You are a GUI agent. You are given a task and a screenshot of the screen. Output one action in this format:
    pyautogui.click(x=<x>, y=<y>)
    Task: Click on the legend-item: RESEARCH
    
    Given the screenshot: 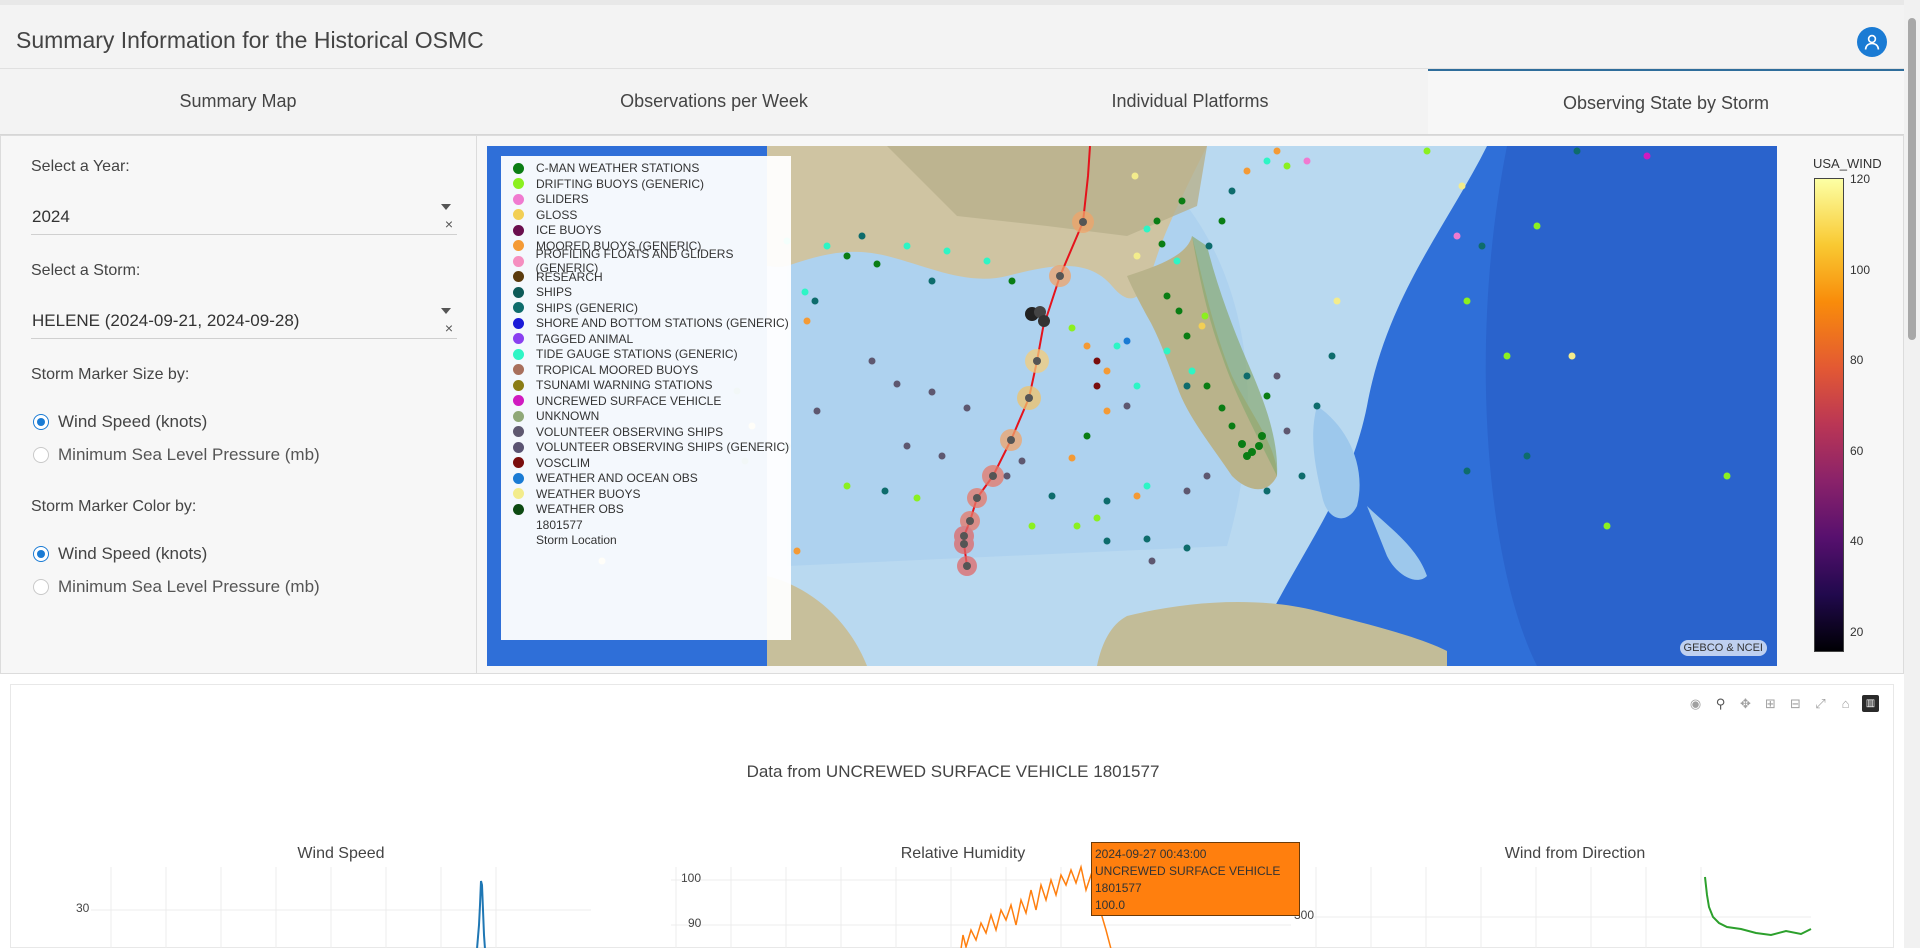 What is the action you would take?
    pyautogui.click(x=558, y=277)
    